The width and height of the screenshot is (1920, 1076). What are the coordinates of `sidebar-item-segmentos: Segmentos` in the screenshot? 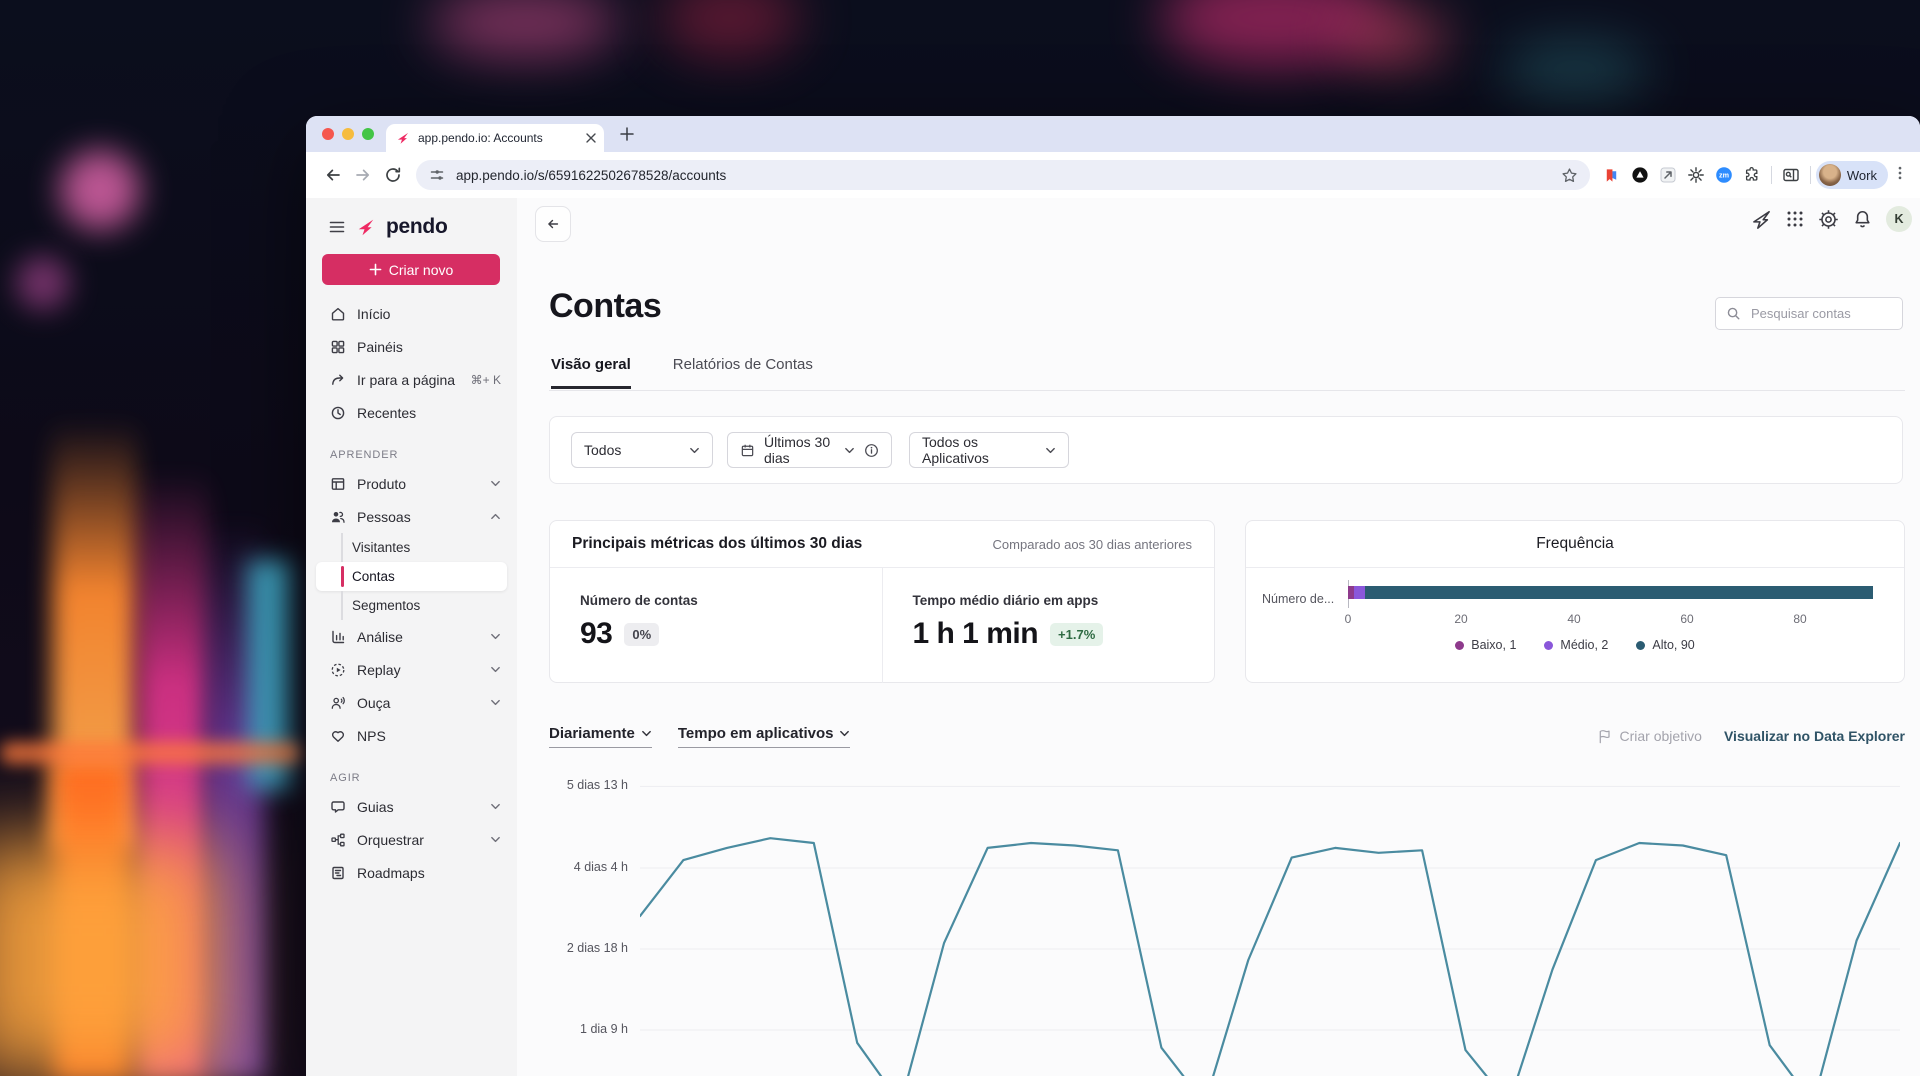 It's located at (411, 605).